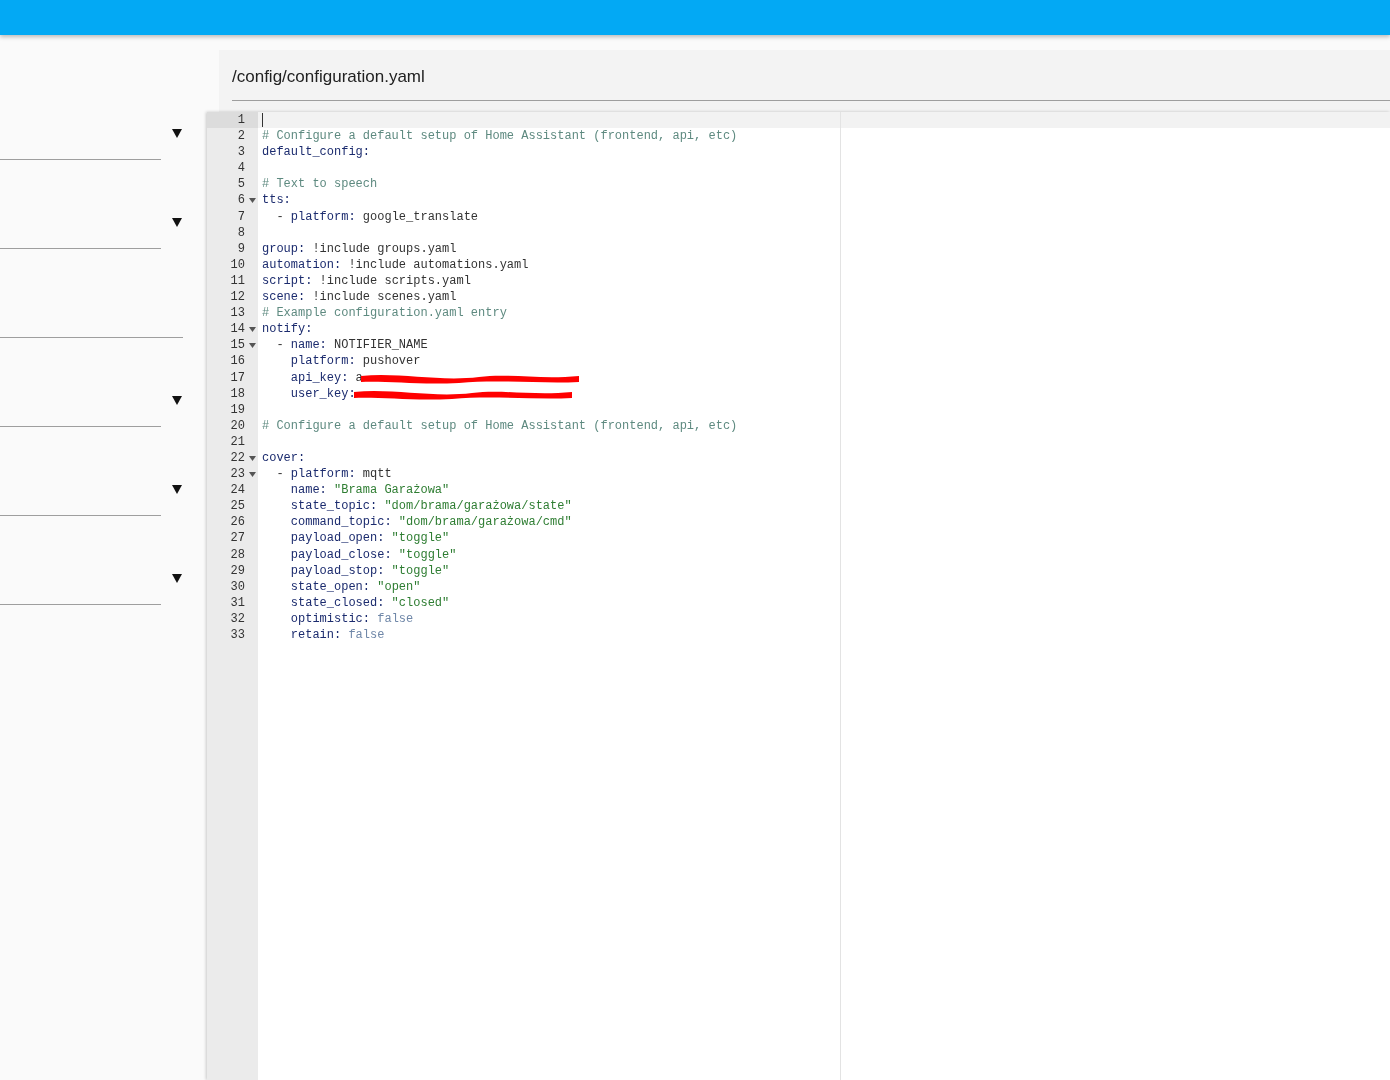 This screenshot has width=1390, height=1080. What do you see at coordinates (237, 490) in the screenshot?
I see `line-number: 24` at bounding box center [237, 490].